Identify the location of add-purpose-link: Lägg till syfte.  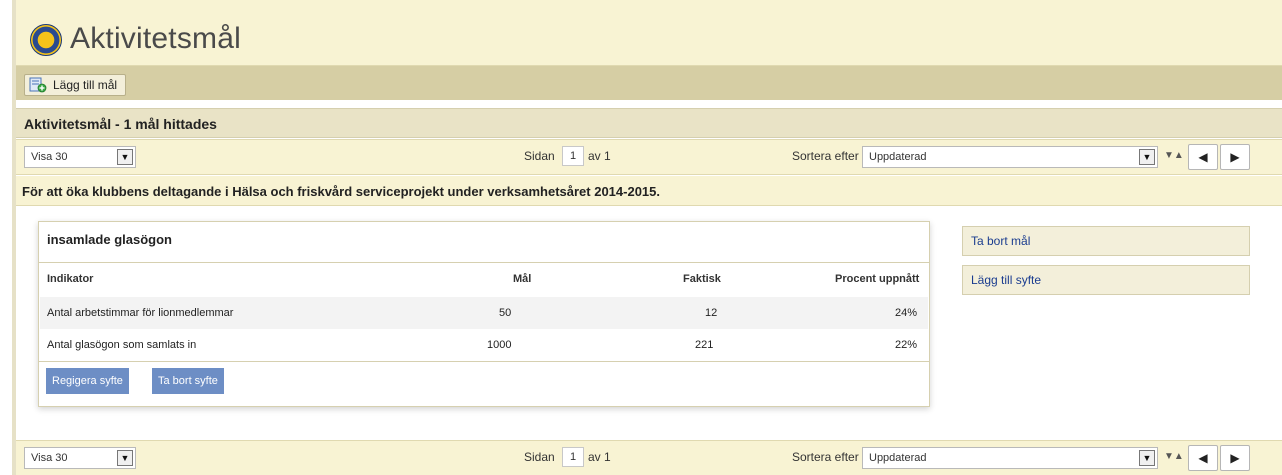
(1106, 280).